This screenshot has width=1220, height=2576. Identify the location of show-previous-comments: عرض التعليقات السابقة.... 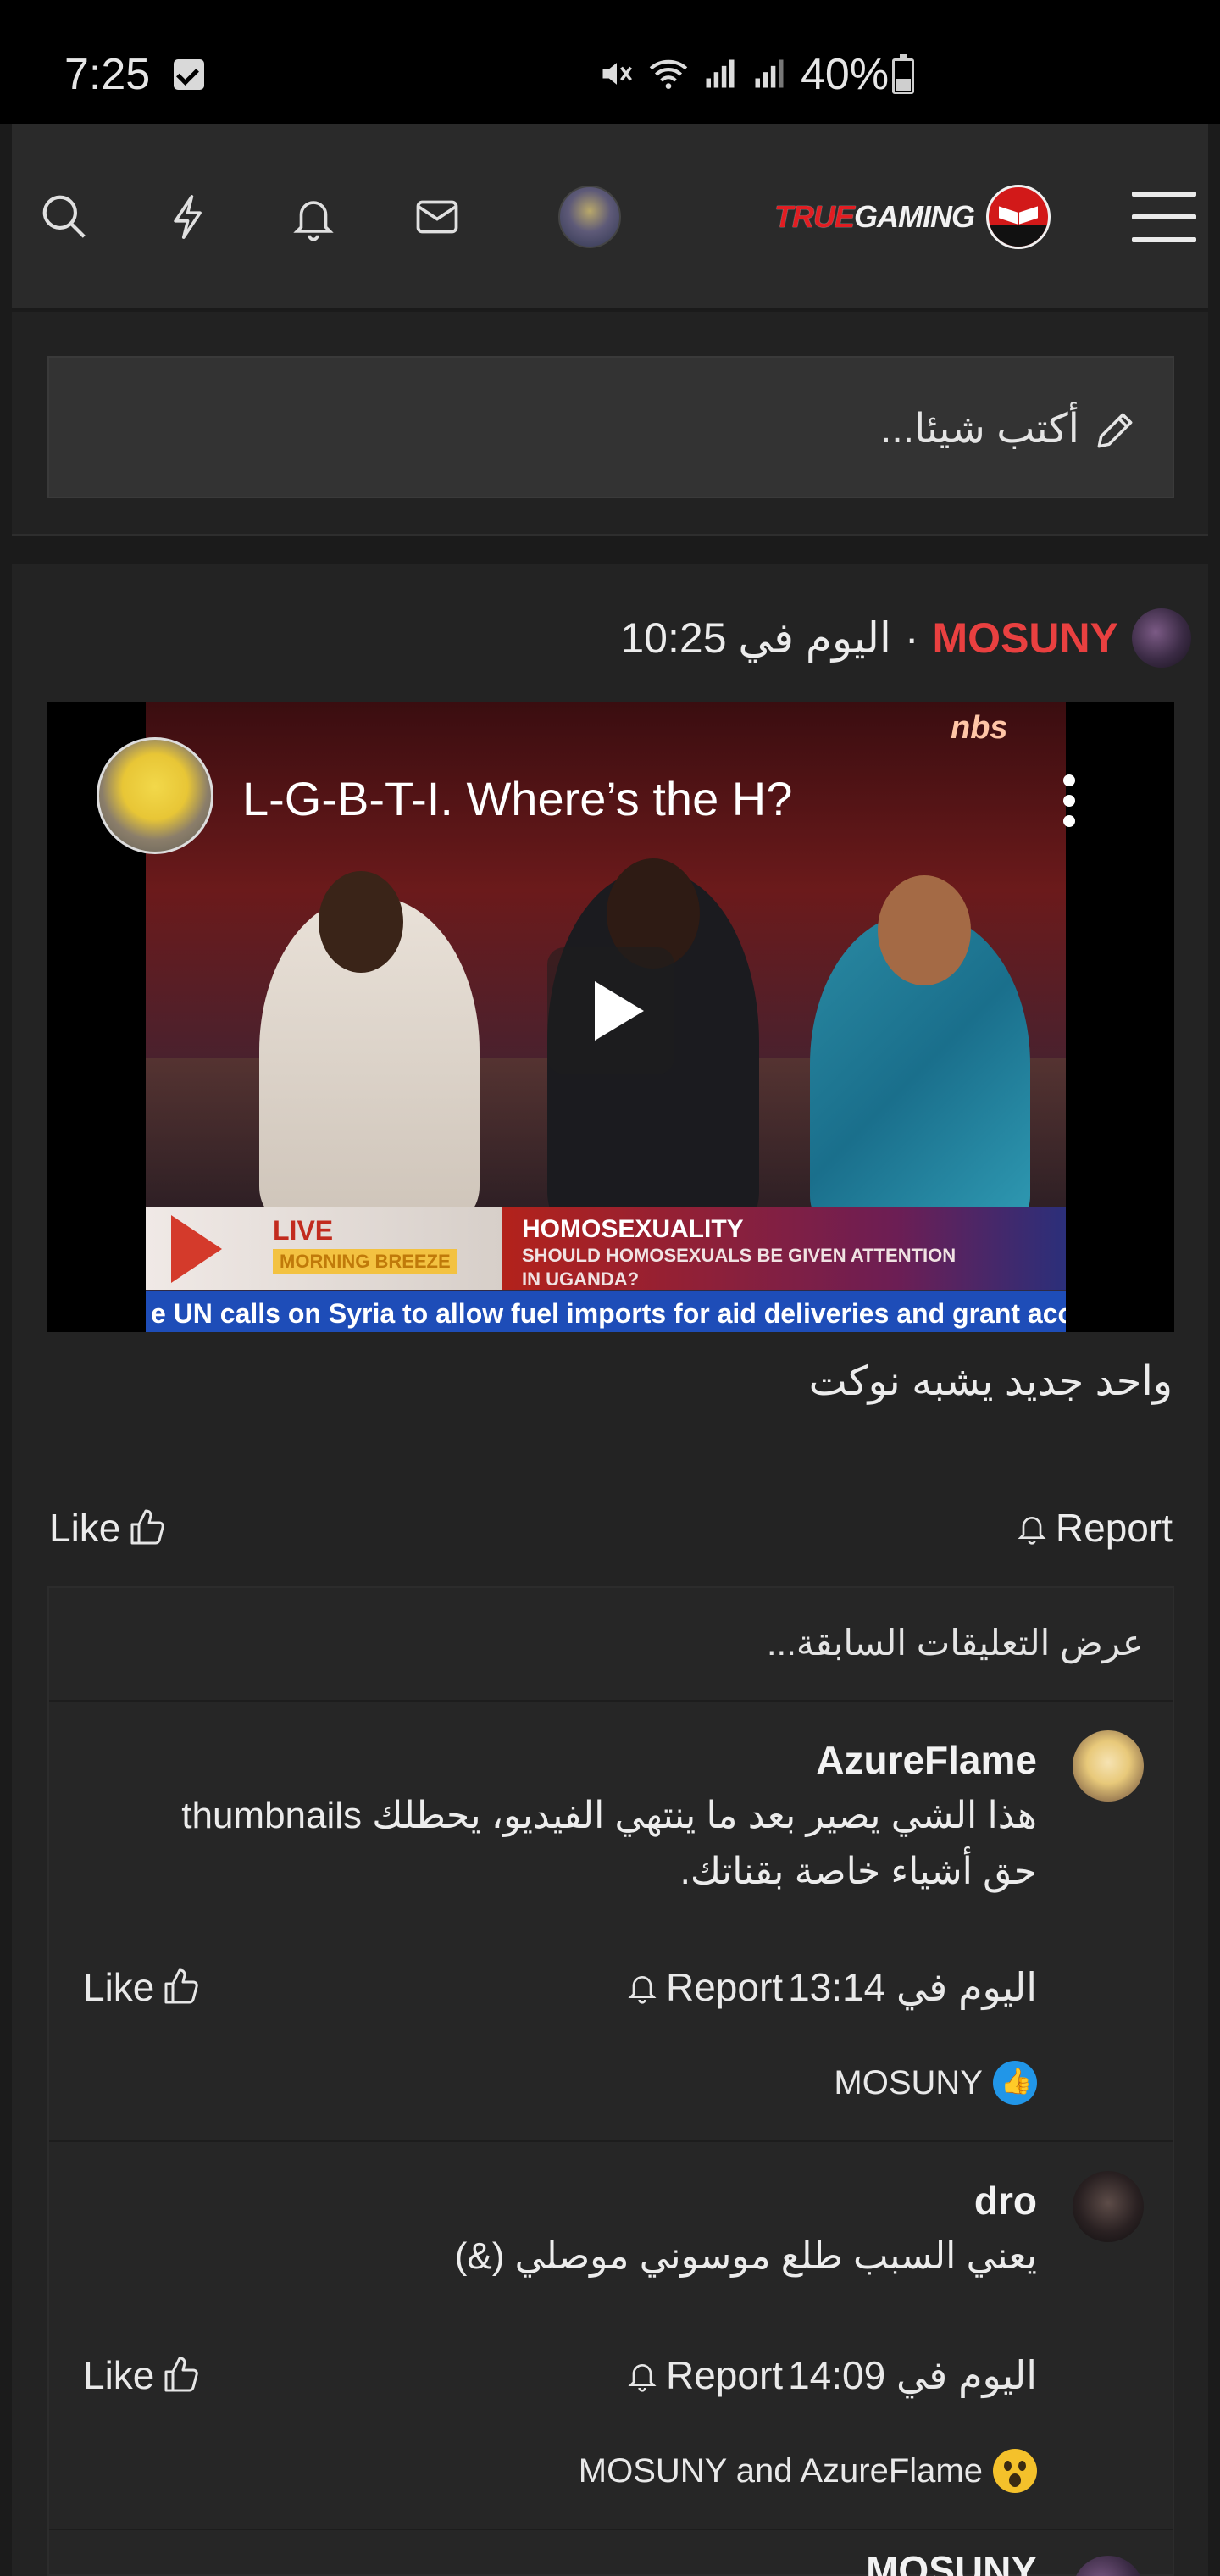
(955, 1642).